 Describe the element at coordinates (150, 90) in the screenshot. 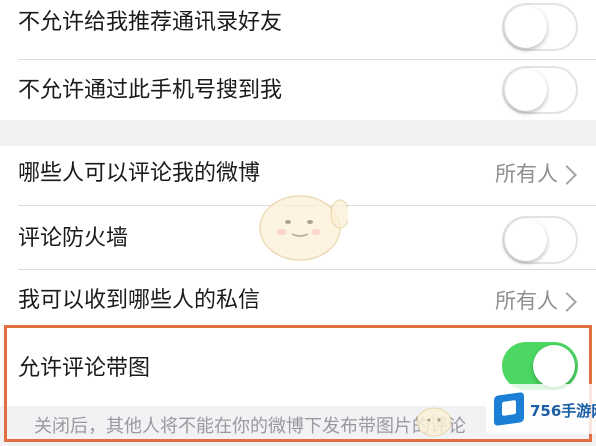

I see `setting-label: 不允许通过此手机号搜到我` at that location.